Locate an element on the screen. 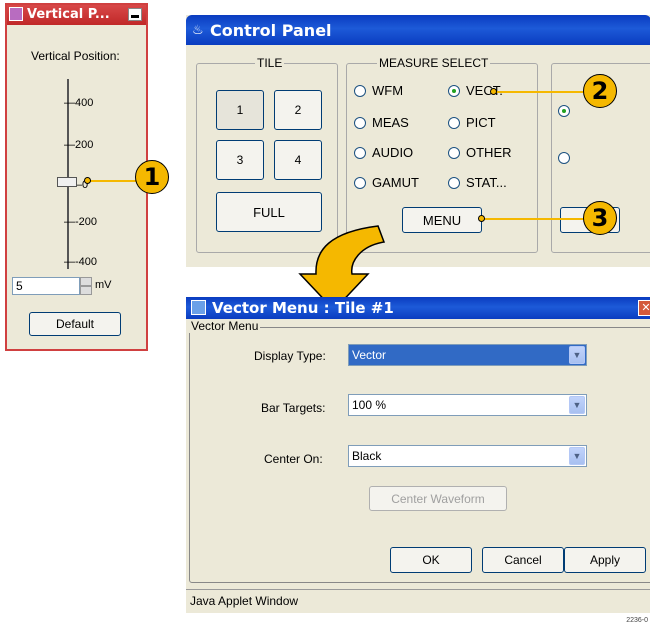 This screenshot has width=650, height=628. radio-gamut-dot is located at coordinates (360, 182).